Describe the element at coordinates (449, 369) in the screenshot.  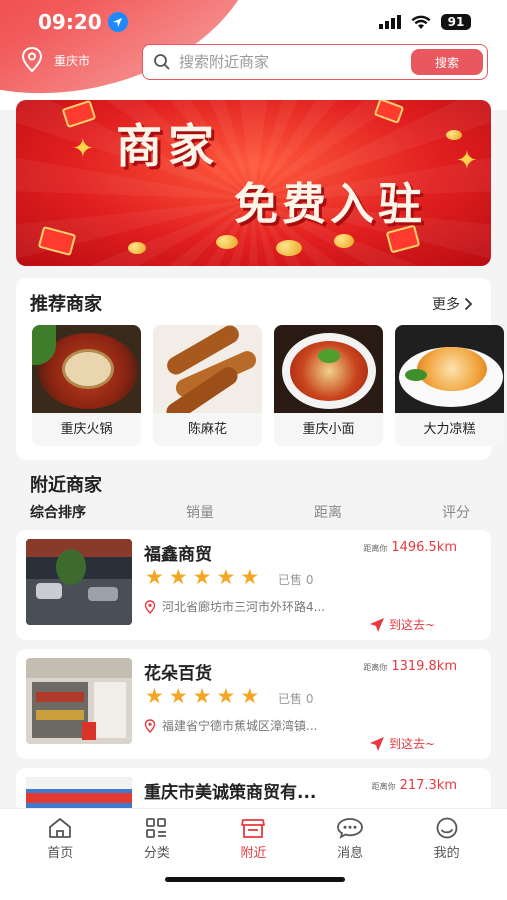
I see `liangao-image` at that location.